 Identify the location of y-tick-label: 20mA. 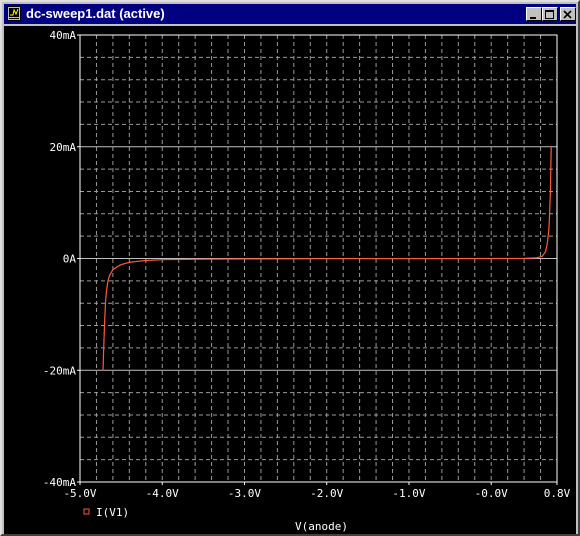
(63, 147).